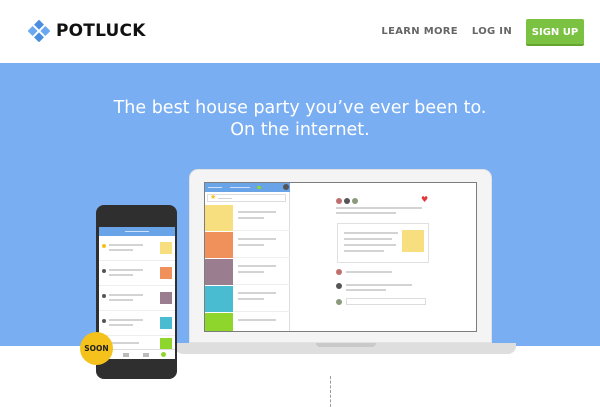 This screenshot has height=407, width=600. Describe the element at coordinates (96, 348) in the screenshot. I see `soon-badge: SOON` at that location.